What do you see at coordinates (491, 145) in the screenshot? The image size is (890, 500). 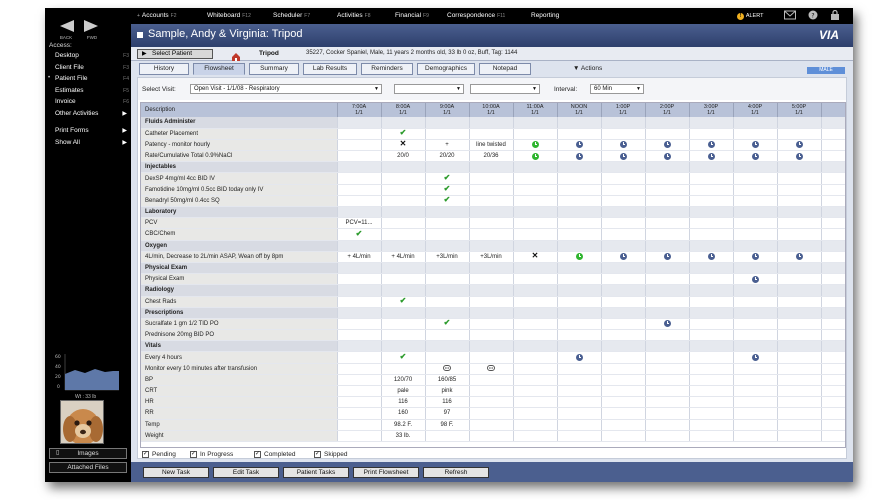 I see `task-cell: line twisted` at bounding box center [491, 145].